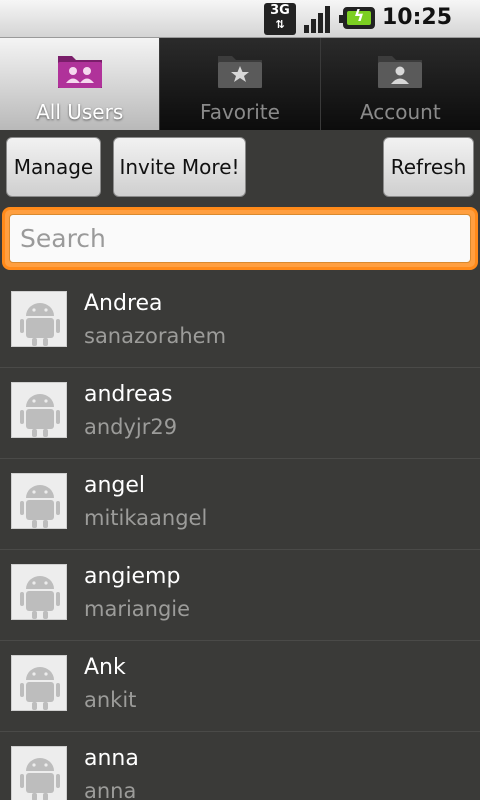  I want to click on status-bar: 3G ⇅ ϟ 10:25 AM, so click(240, 26).